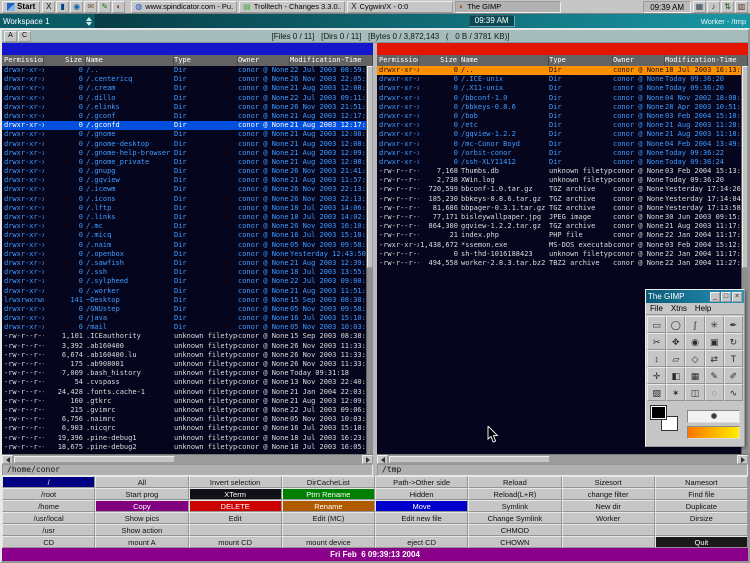  What do you see at coordinates (94, 459) in the screenshot?
I see `left-hscroll-thumb` at bounding box center [94, 459].